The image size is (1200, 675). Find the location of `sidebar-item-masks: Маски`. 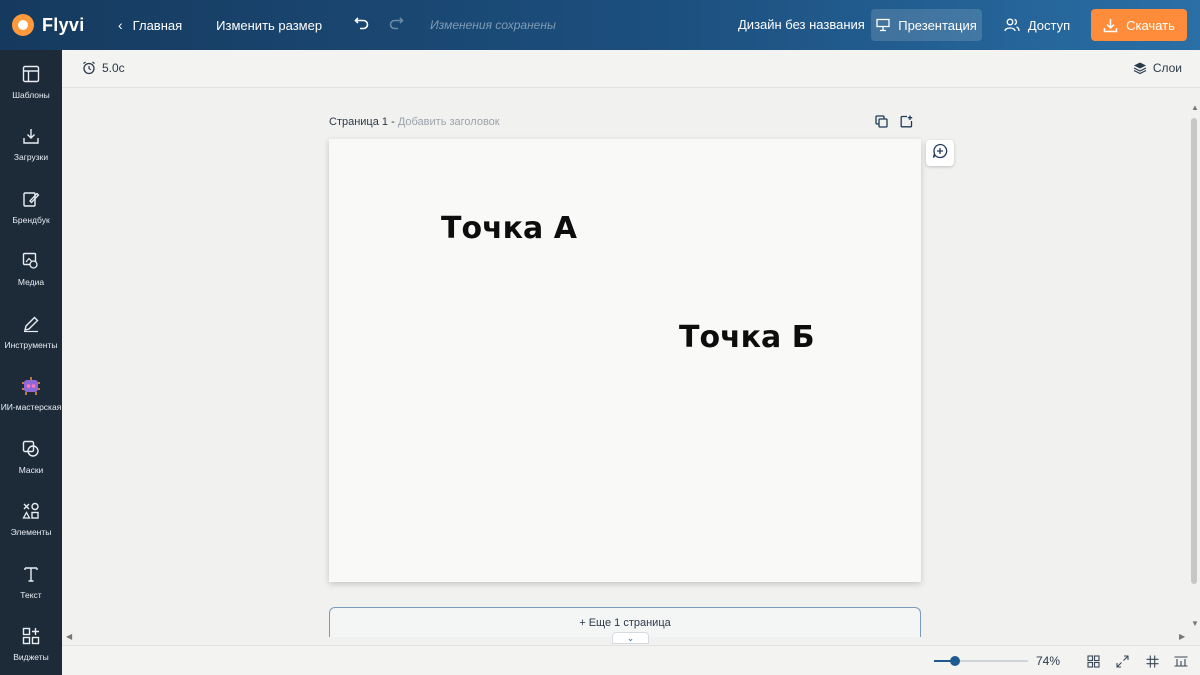

sidebar-item-masks: Маски is located at coordinates (31, 456).